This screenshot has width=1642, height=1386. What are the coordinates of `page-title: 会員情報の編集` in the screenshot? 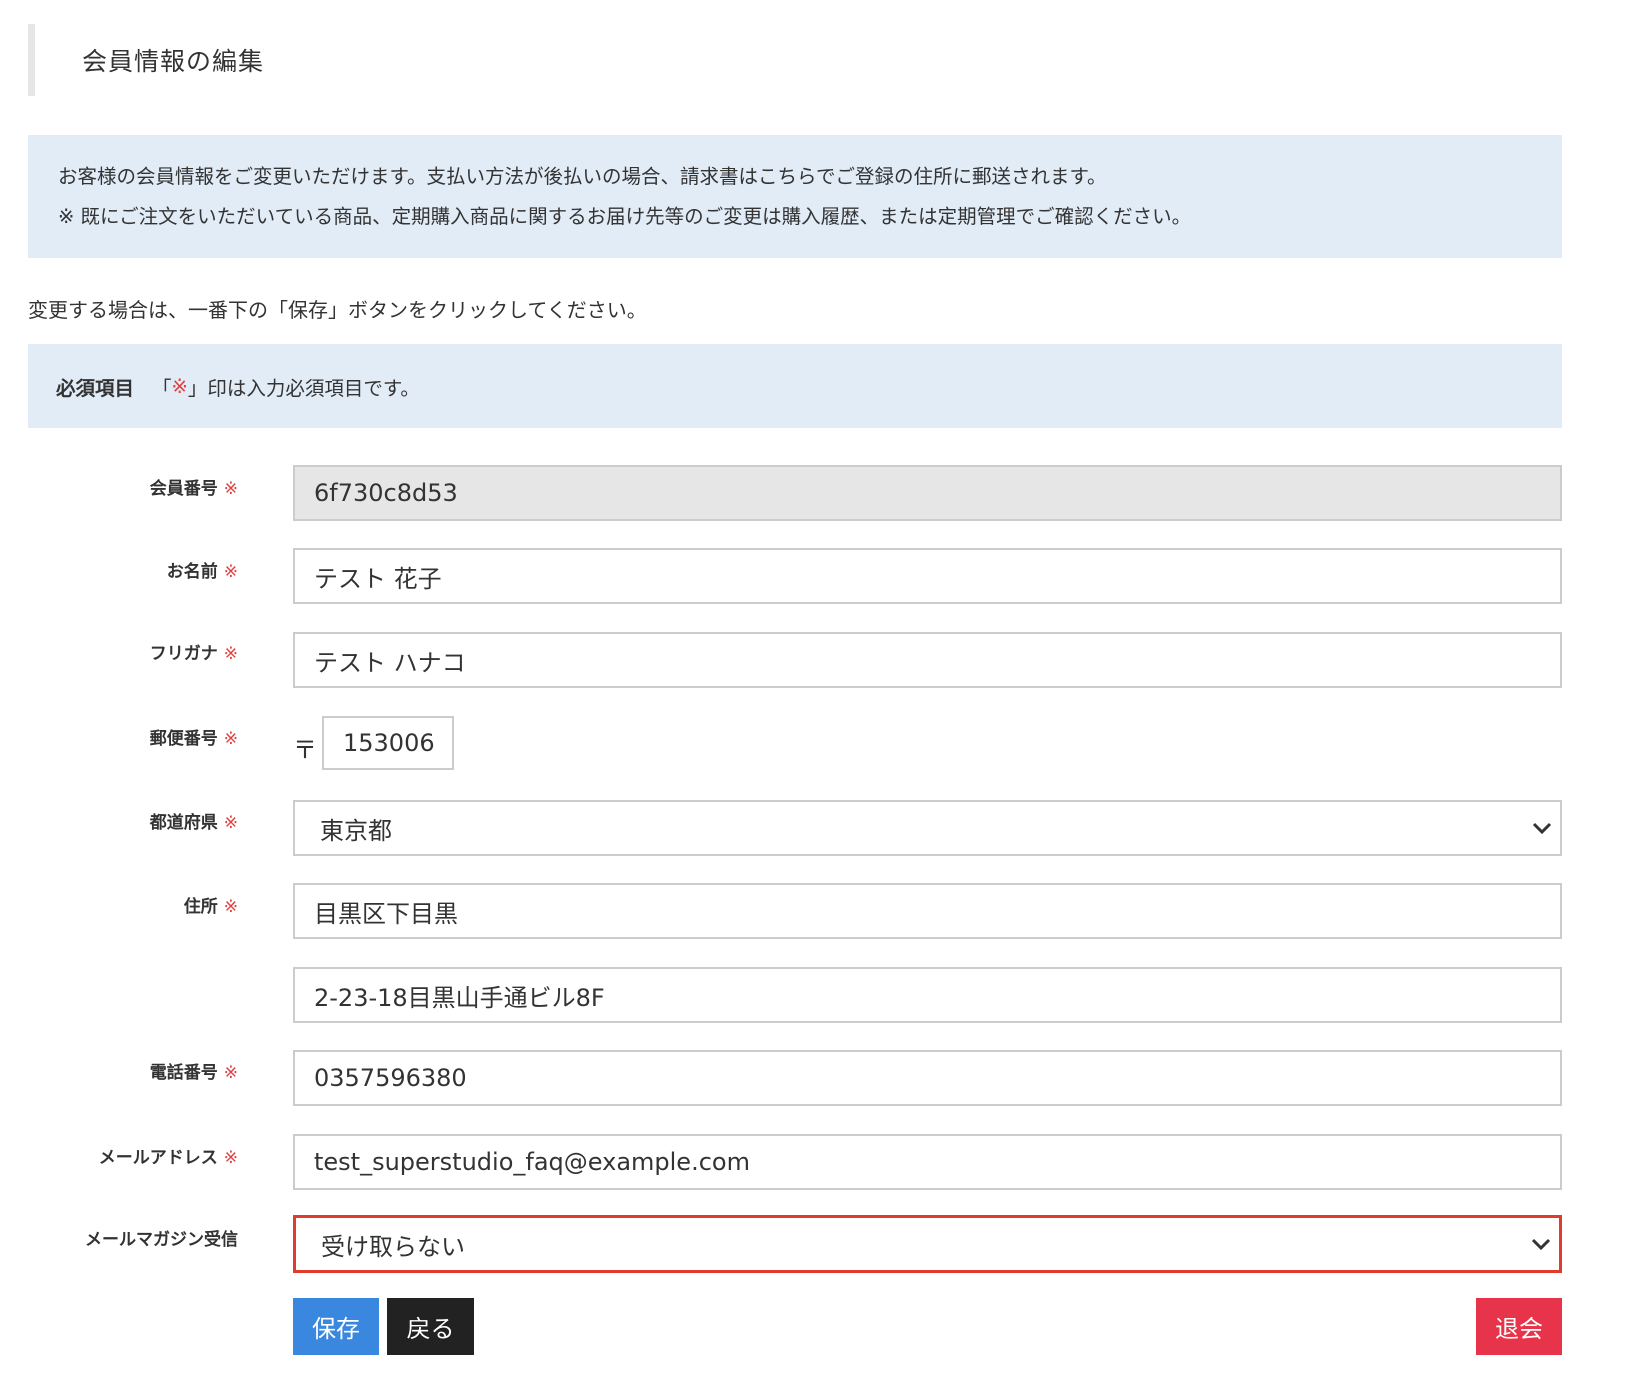 It's located at (173, 61).